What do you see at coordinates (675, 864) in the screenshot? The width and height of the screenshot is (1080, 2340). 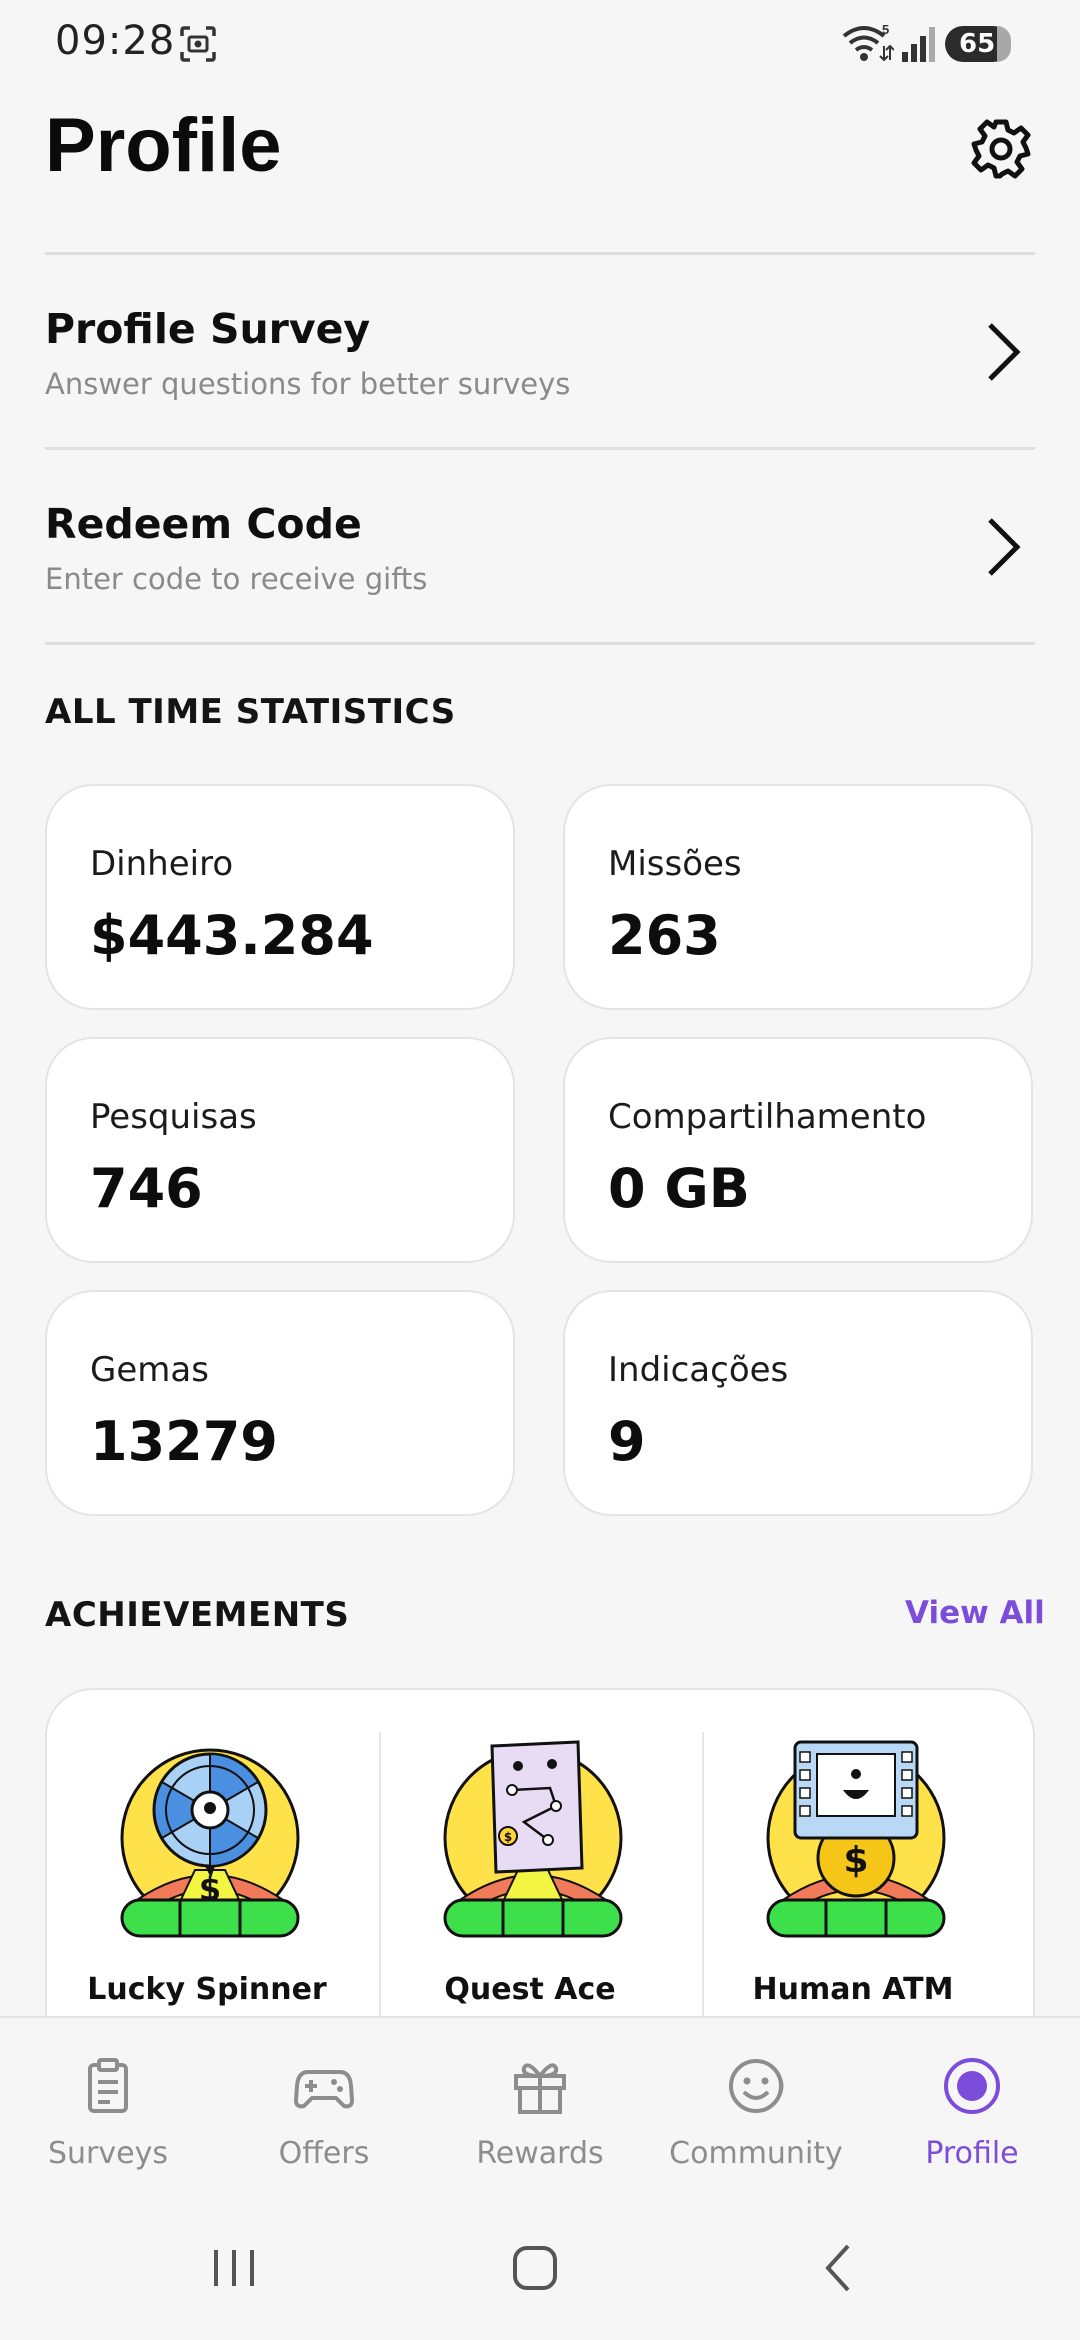 I see `stat-label: Missões` at bounding box center [675, 864].